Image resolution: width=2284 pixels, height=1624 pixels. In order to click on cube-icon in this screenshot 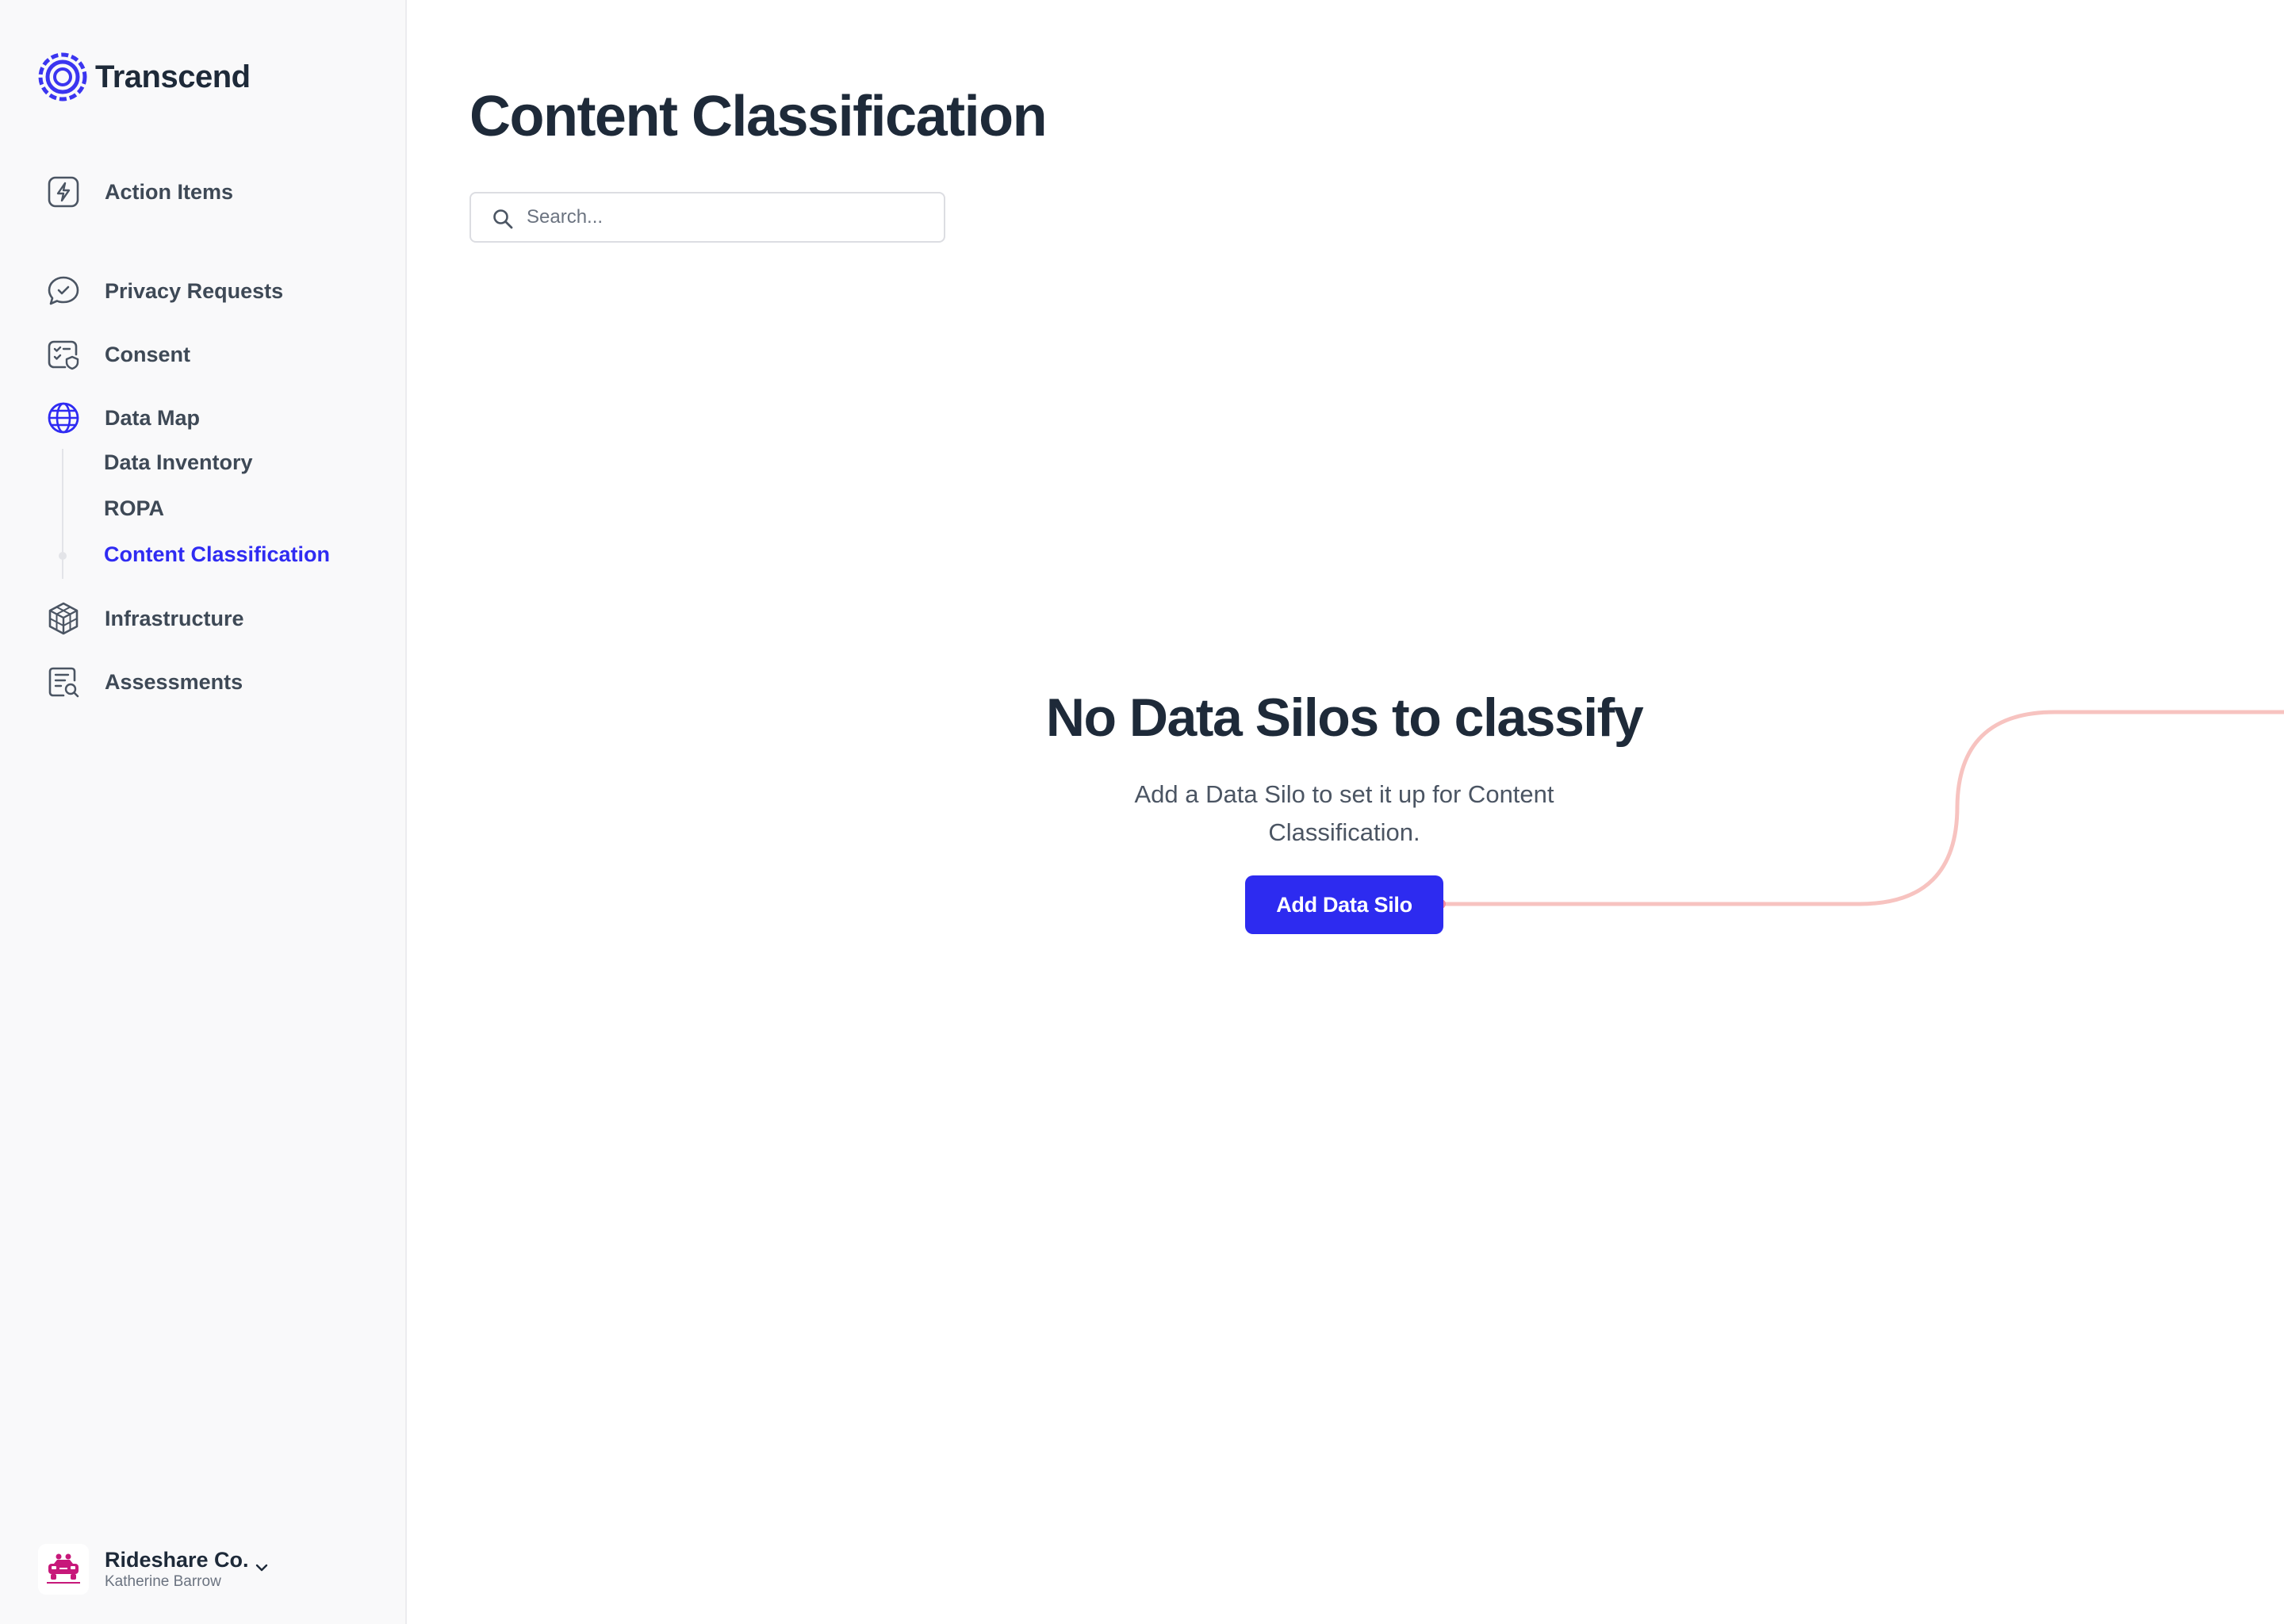, I will do `click(63, 618)`.